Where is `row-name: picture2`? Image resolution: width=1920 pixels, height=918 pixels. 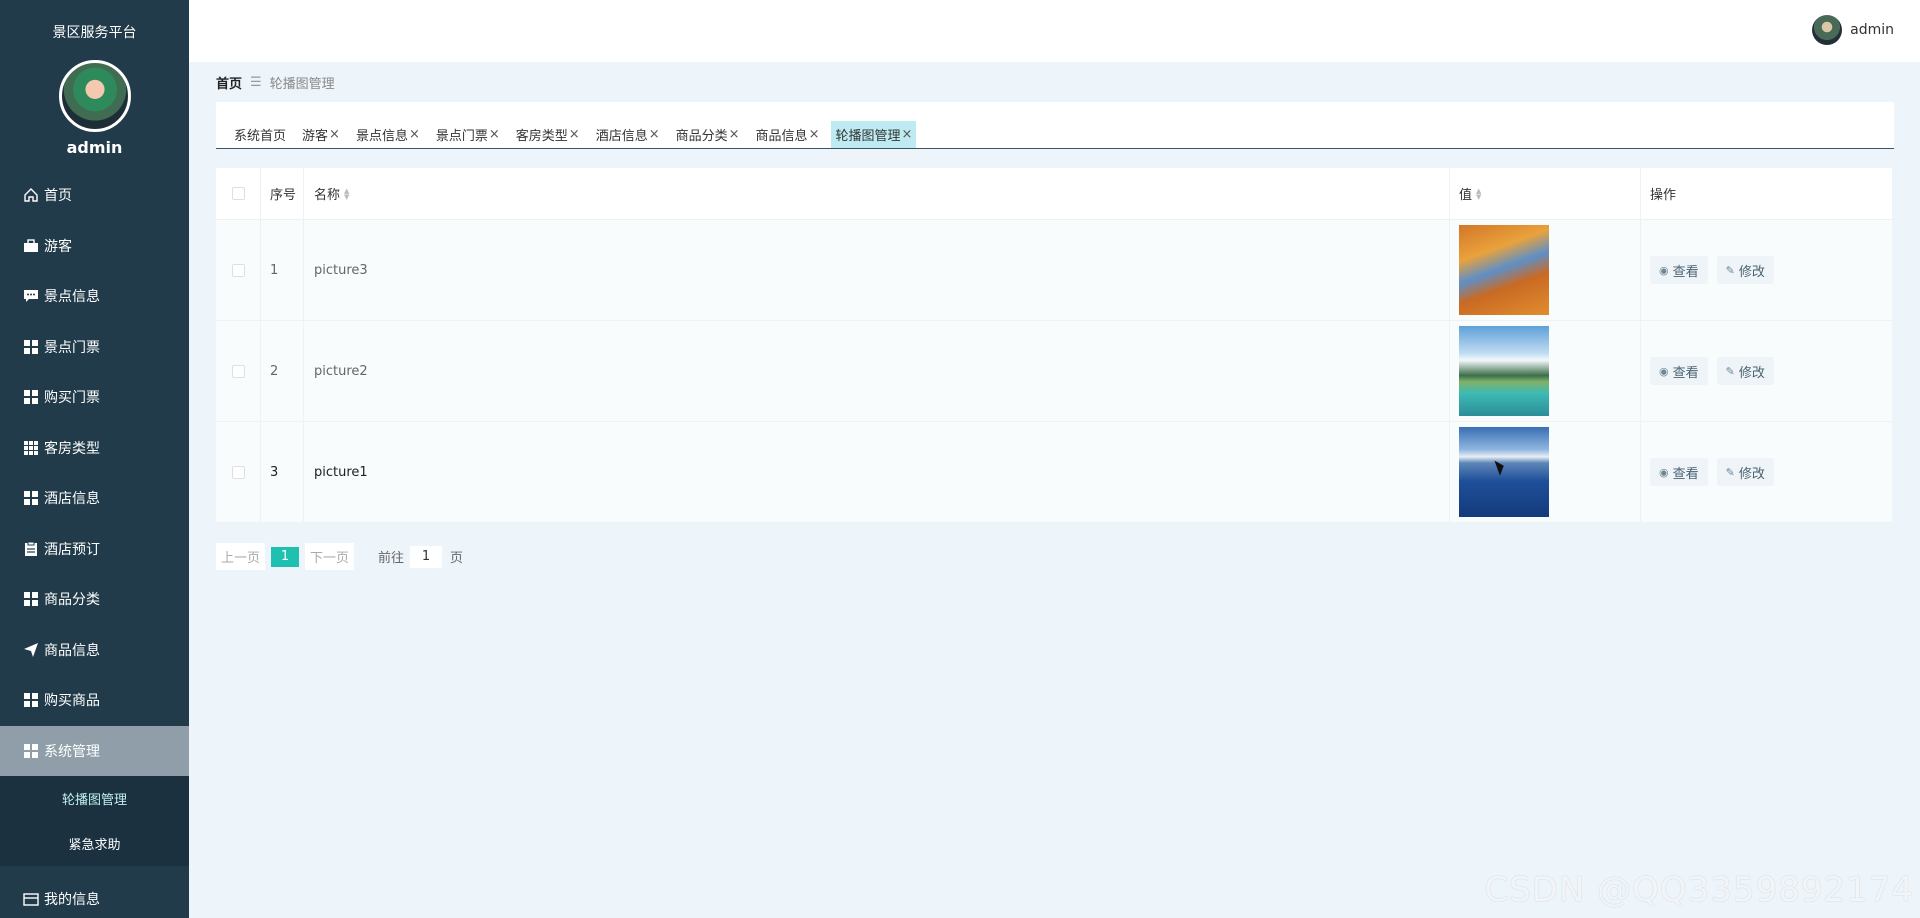
row-name: picture2 is located at coordinates (877, 371).